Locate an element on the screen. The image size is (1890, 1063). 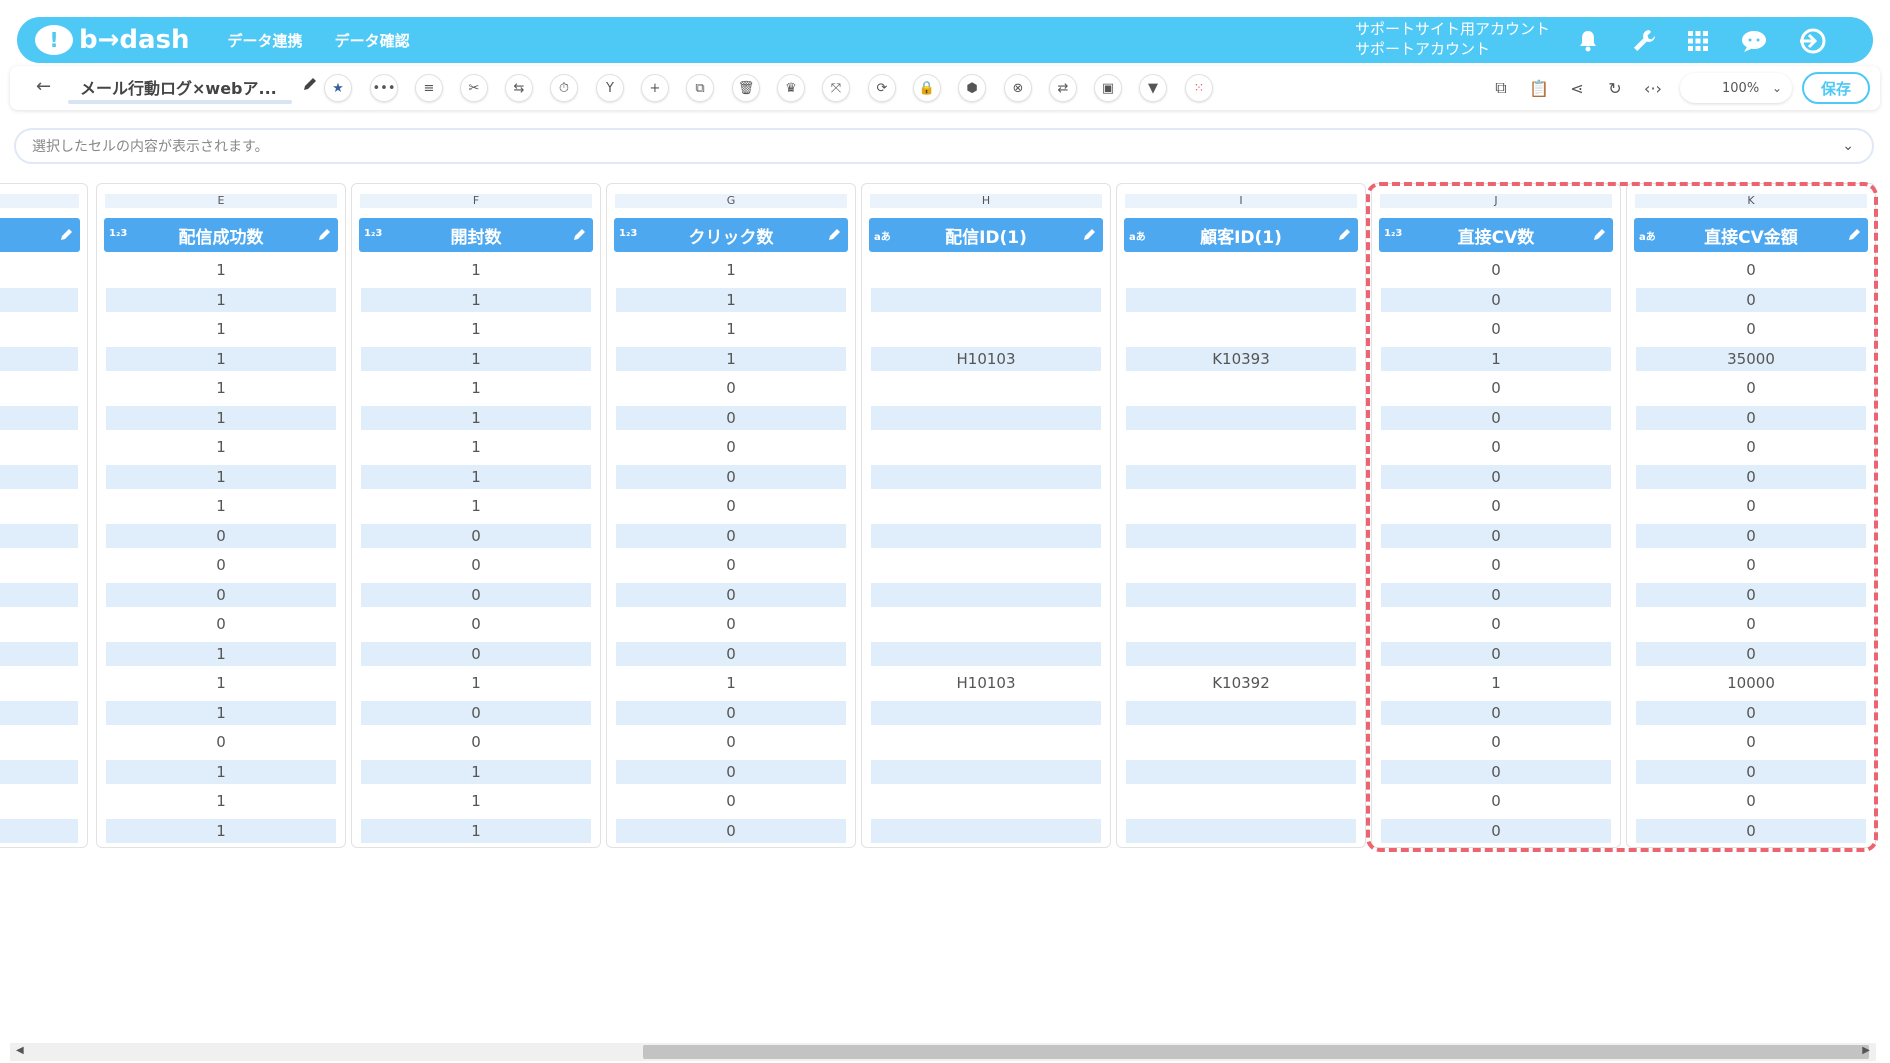
column-header: aあ 直接CV金額 is located at coordinates (1751, 235).